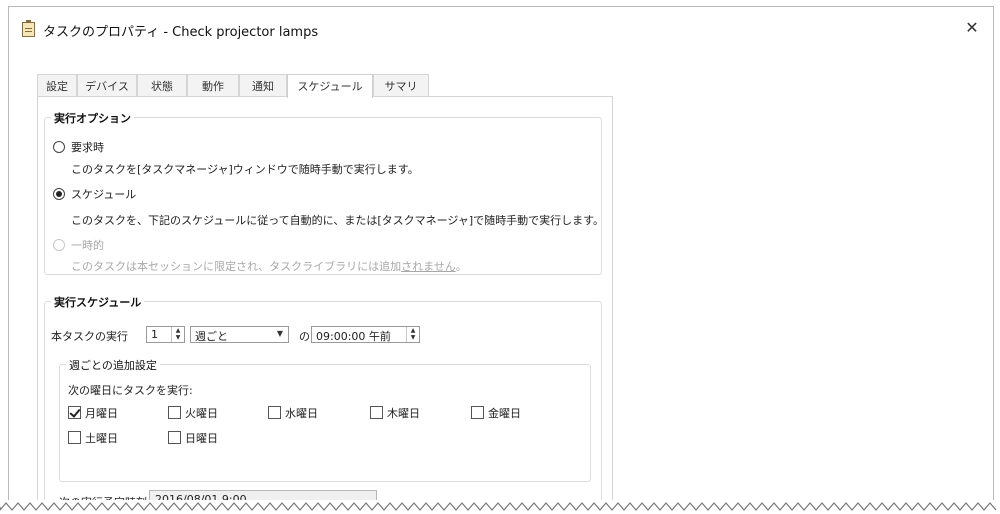 Image resolution: width=1000 pixels, height=514 pixels. I want to click on frequency-select: 週ごと ▼, so click(239, 334).